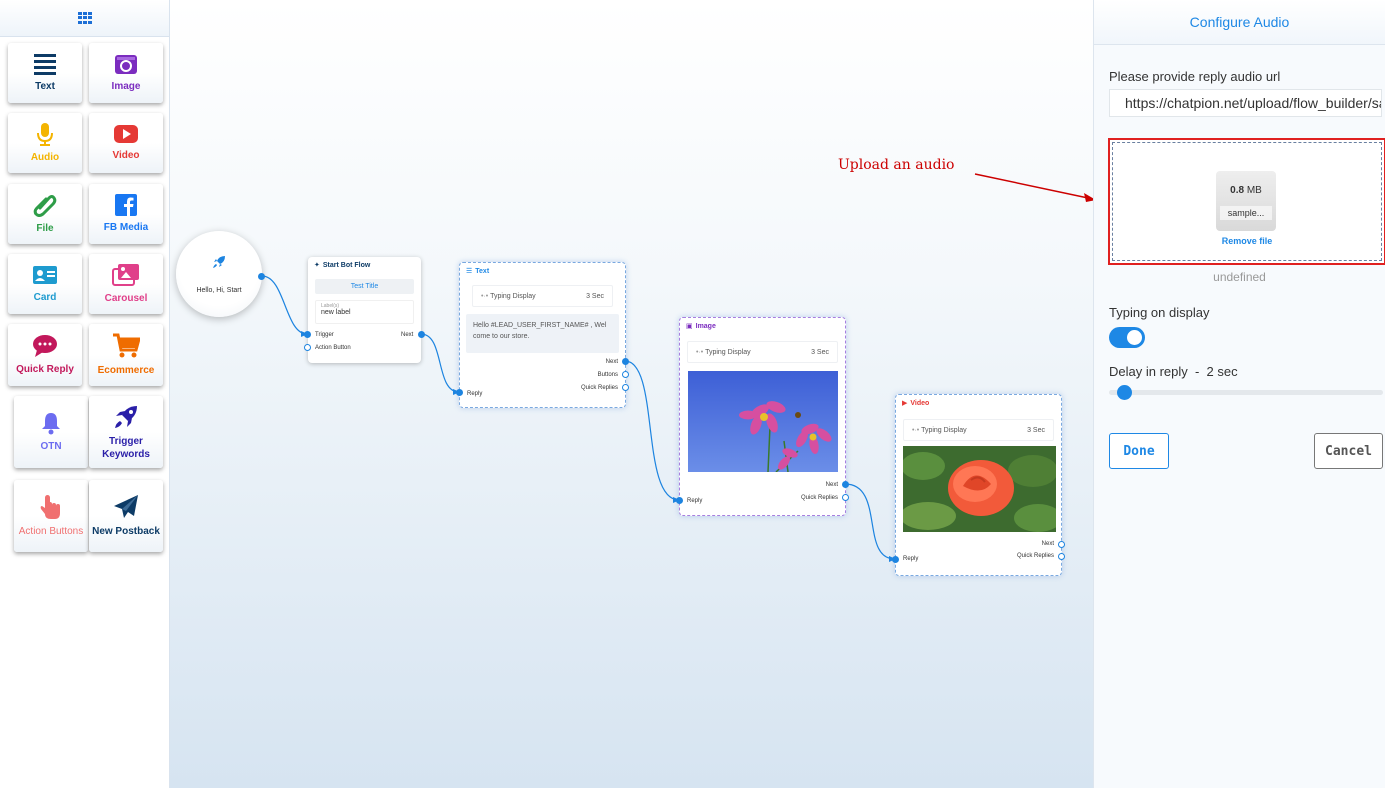 This screenshot has width=1385, height=788. I want to click on bot-flow-next-port, so click(421, 334).